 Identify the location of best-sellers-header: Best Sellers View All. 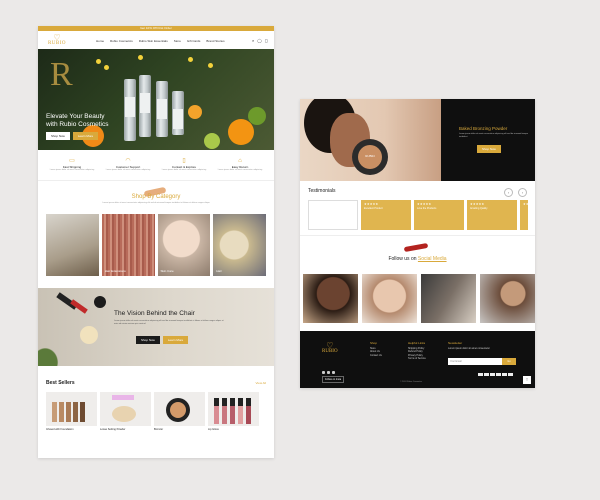
(156, 383).